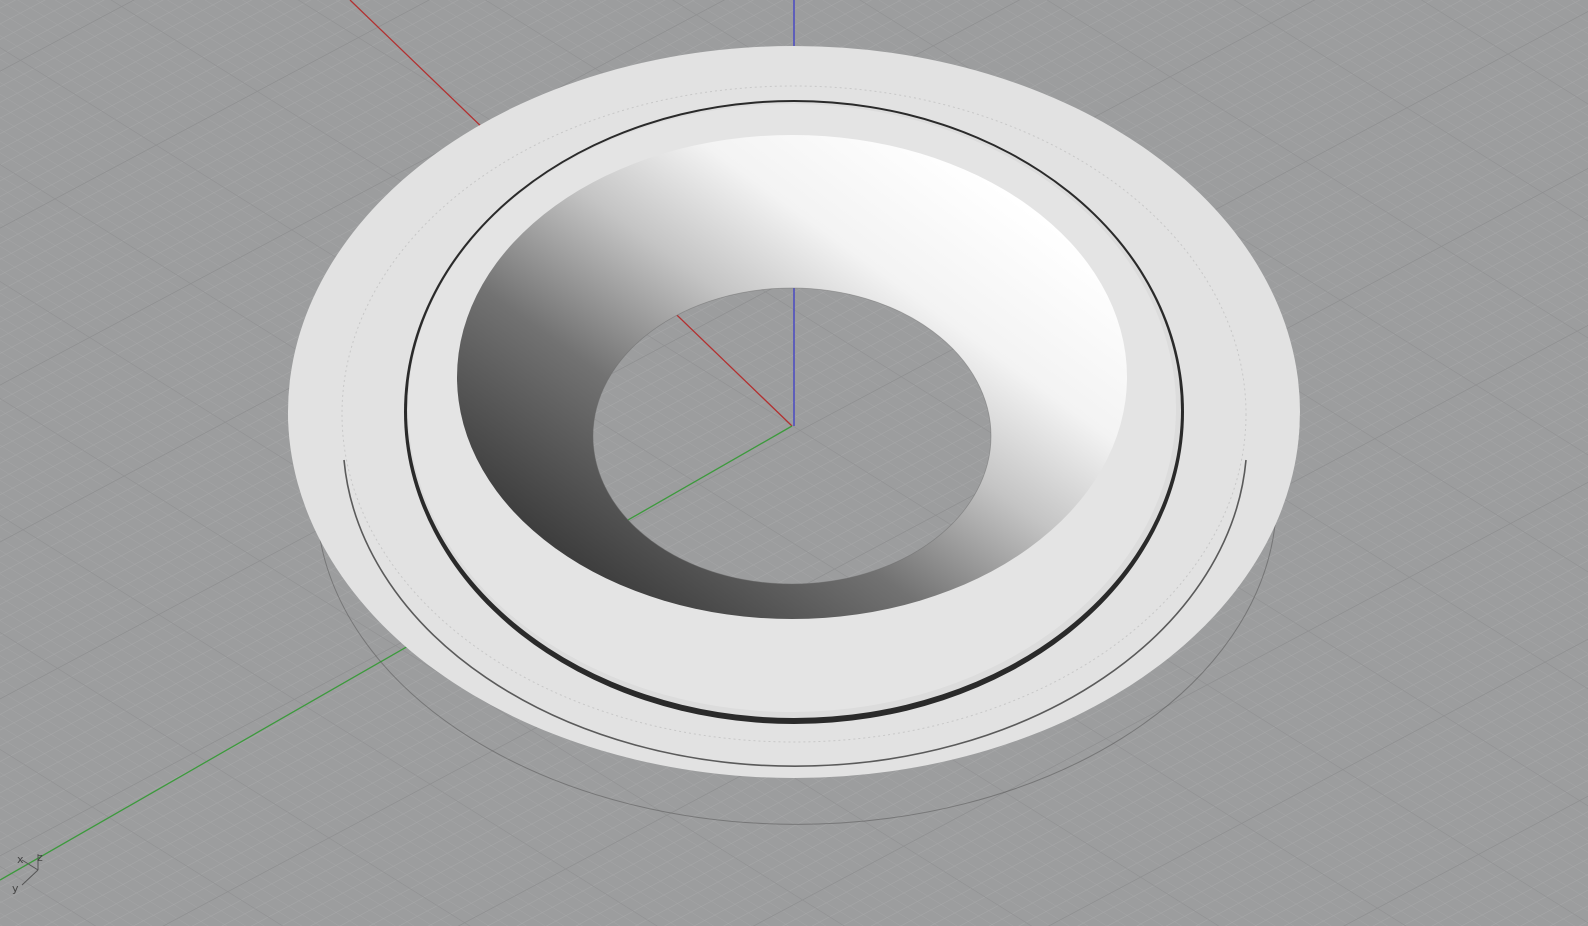 The height and width of the screenshot is (926, 1588). What do you see at coordinates (15, 888) in the screenshot?
I see `axis-triad-y-label: y` at bounding box center [15, 888].